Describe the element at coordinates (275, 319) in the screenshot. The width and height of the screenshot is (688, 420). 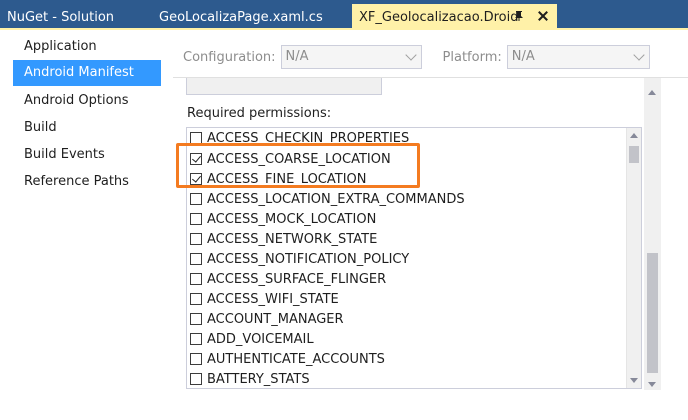
I see `permission-name: ACCOUNT_MANAGER` at that location.